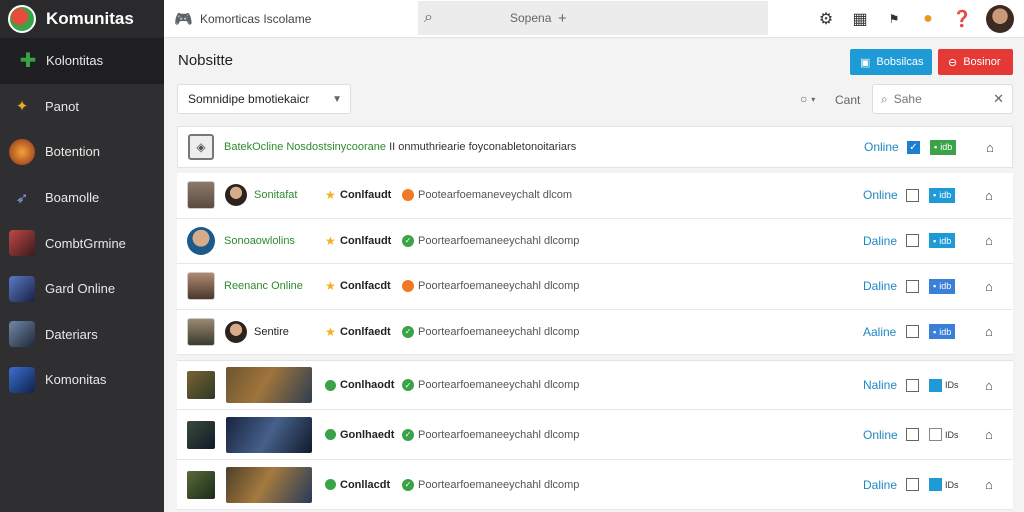 This screenshot has width=1024, height=512. What do you see at coordinates (935, 434) in the screenshot?
I see `tag-icon` at bounding box center [935, 434].